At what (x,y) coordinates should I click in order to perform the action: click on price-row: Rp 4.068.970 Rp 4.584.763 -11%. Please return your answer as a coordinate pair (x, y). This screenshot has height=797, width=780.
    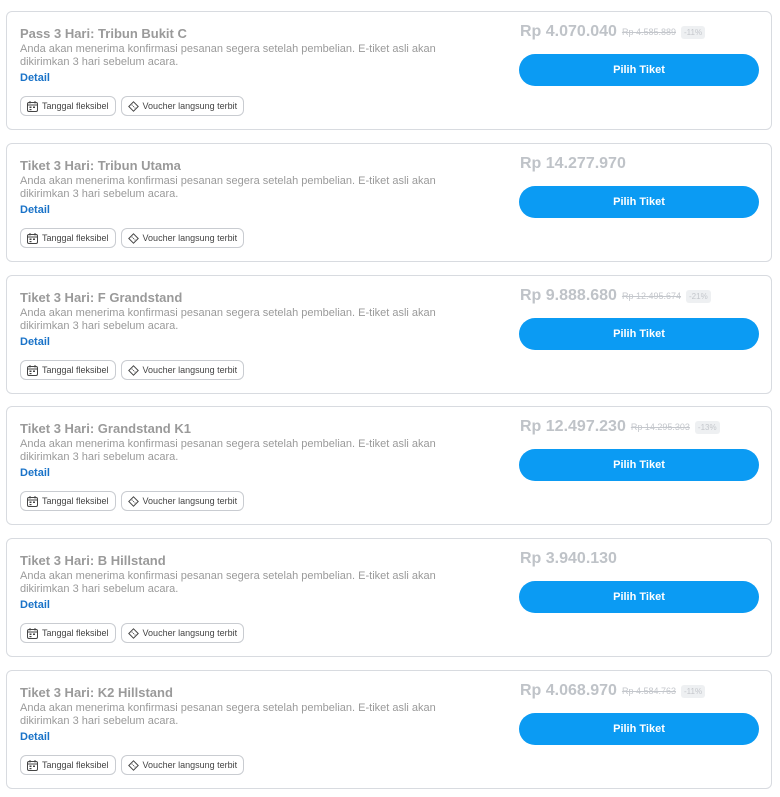
    Looking at the image, I should click on (613, 691).